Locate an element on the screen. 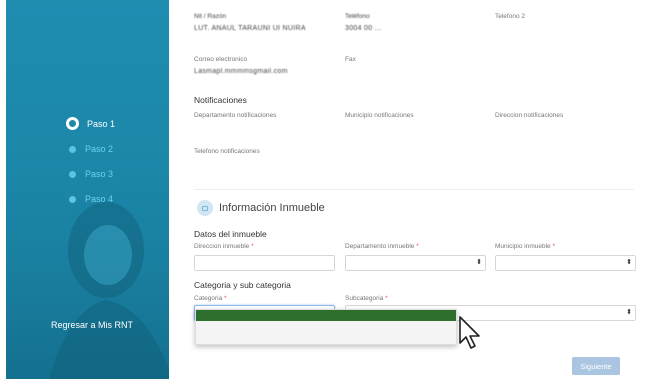  step-1: Paso 1 is located at coordinates (90, 123).